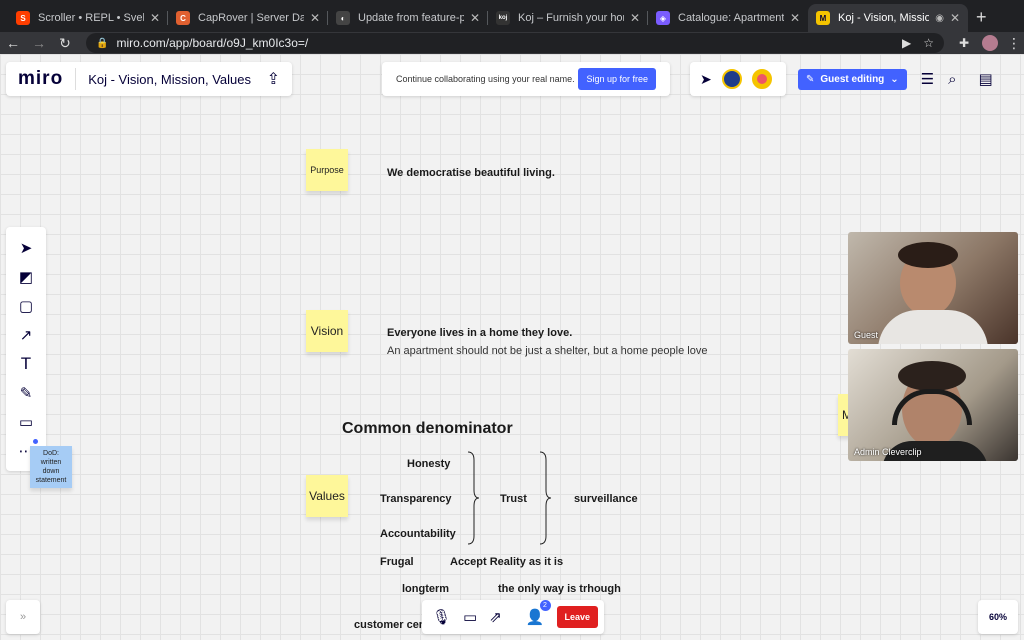  Describe the element at coordinates (251, 18) in the screenshot. I see `tab-title: CapRover | Server Dashboard` at that location.